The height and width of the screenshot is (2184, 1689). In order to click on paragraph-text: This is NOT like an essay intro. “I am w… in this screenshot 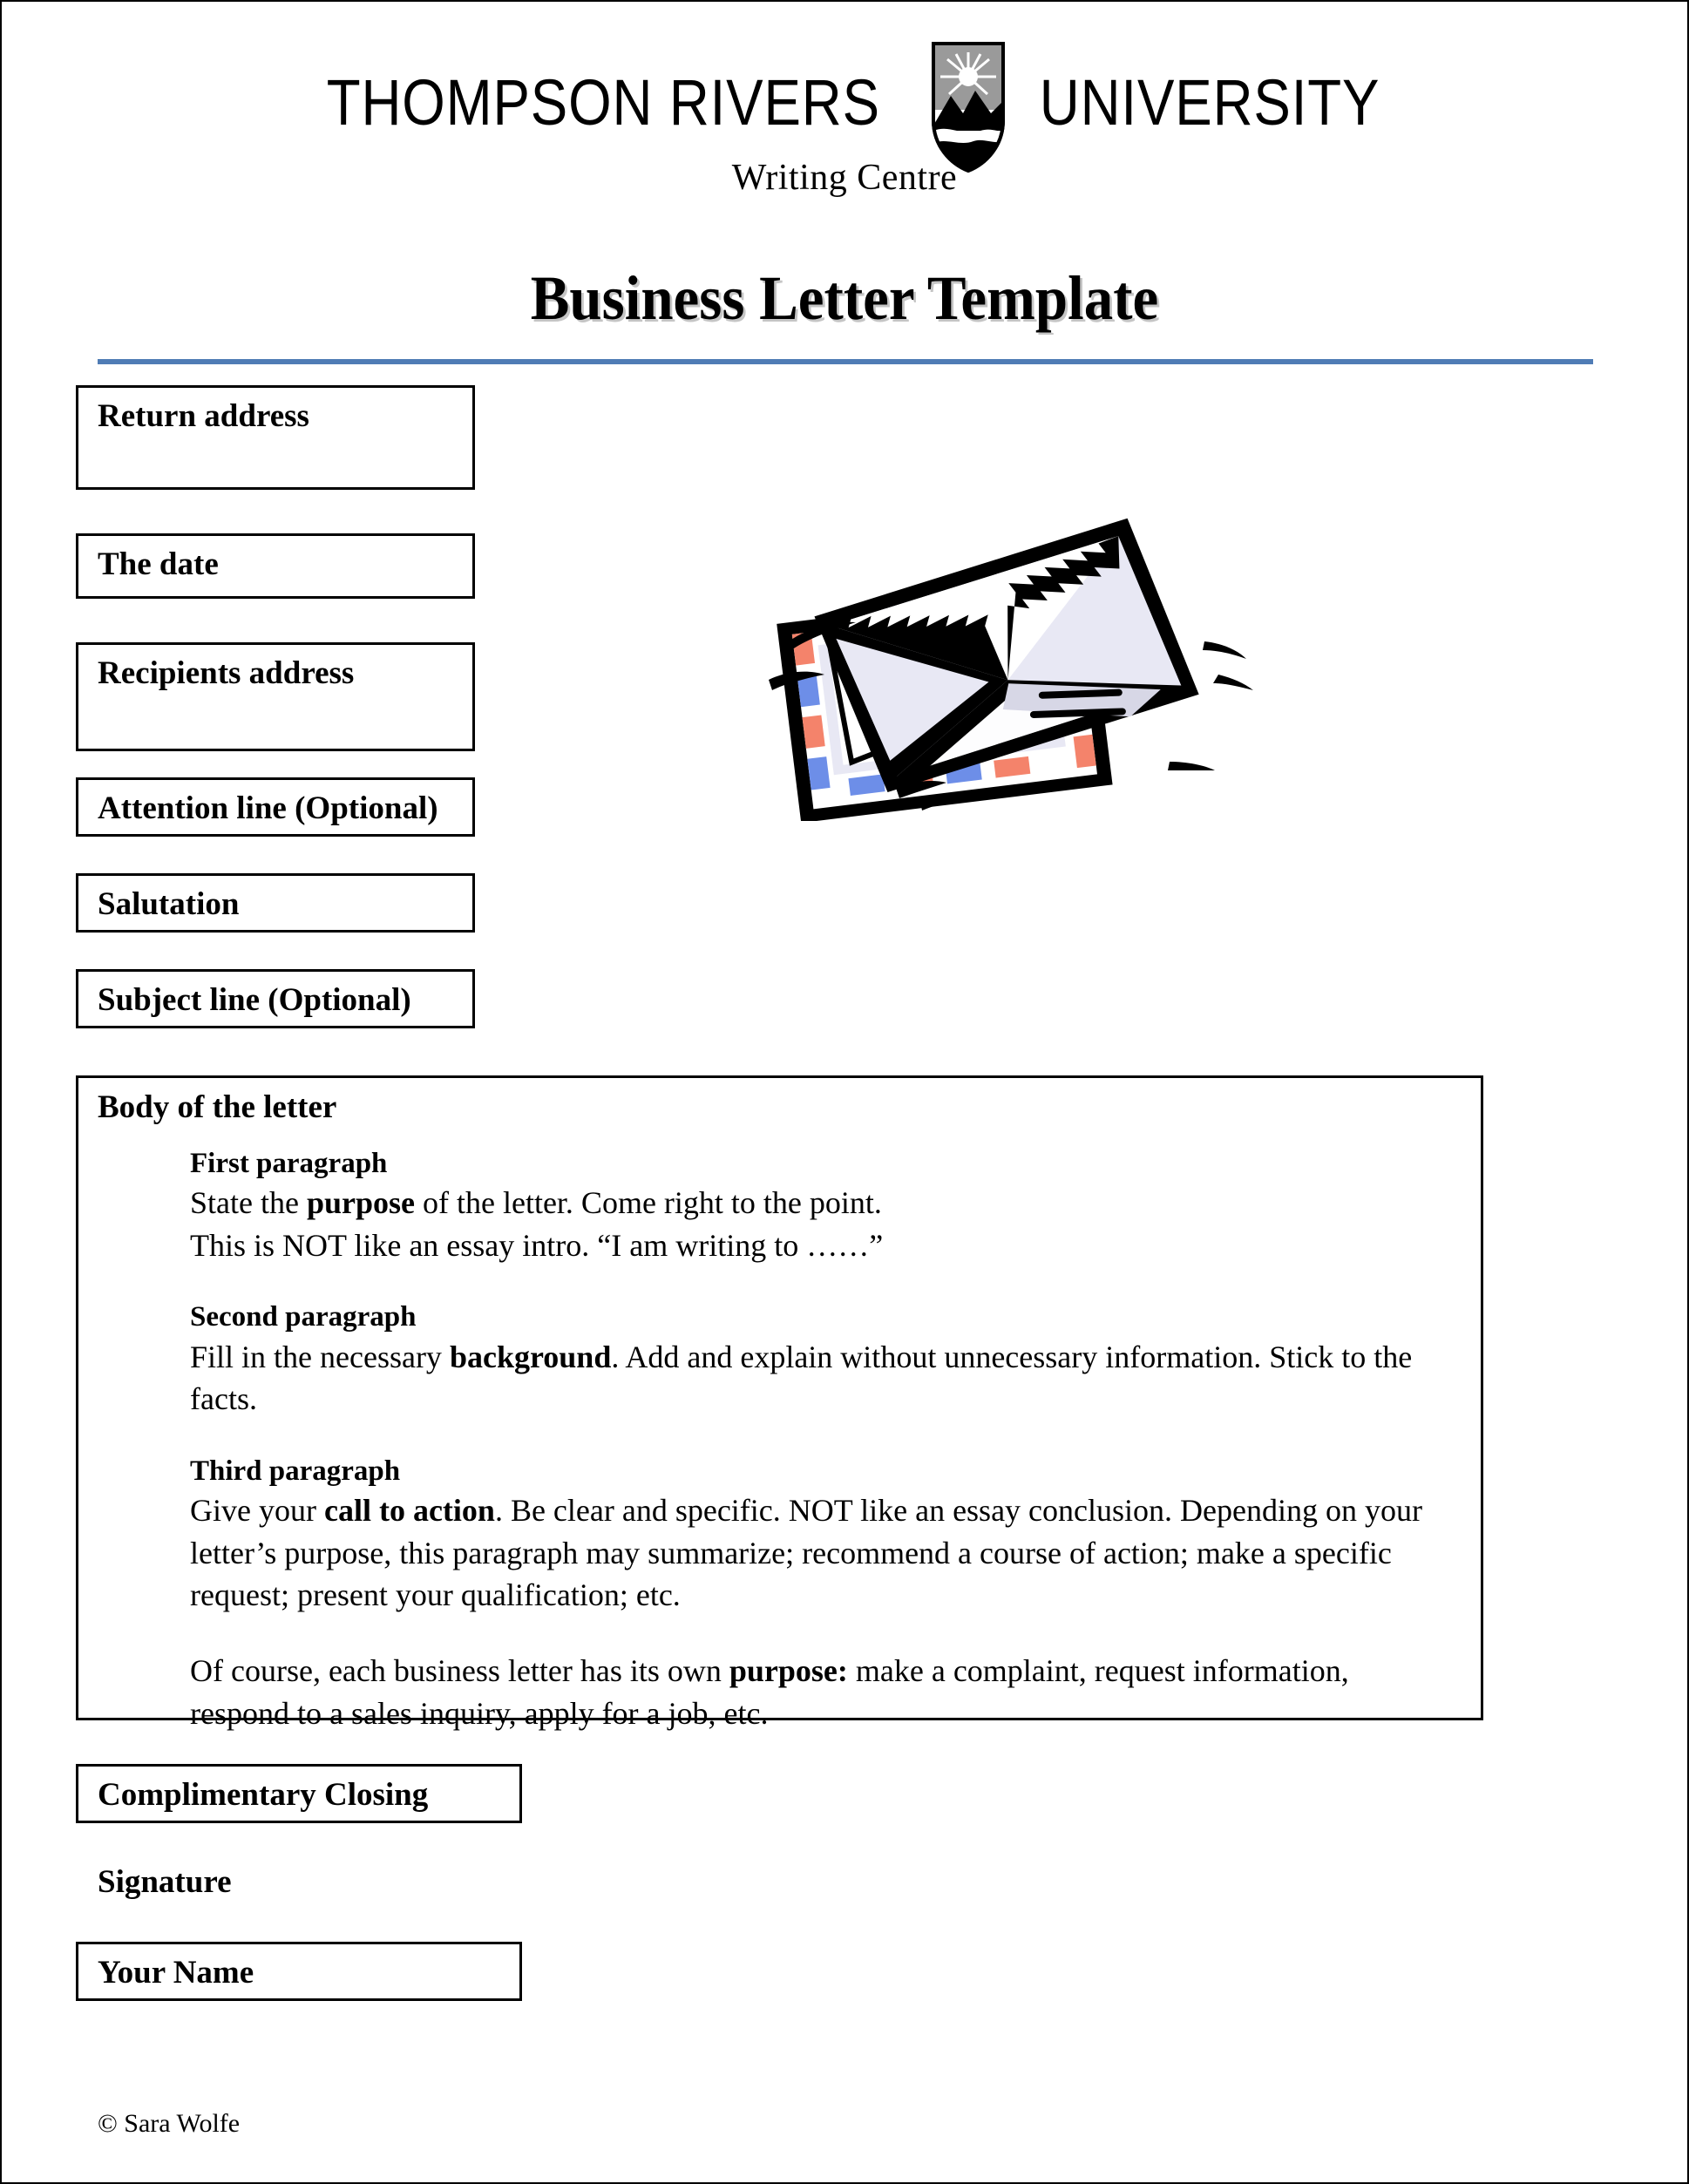, I will do `click(822, 1245)`.